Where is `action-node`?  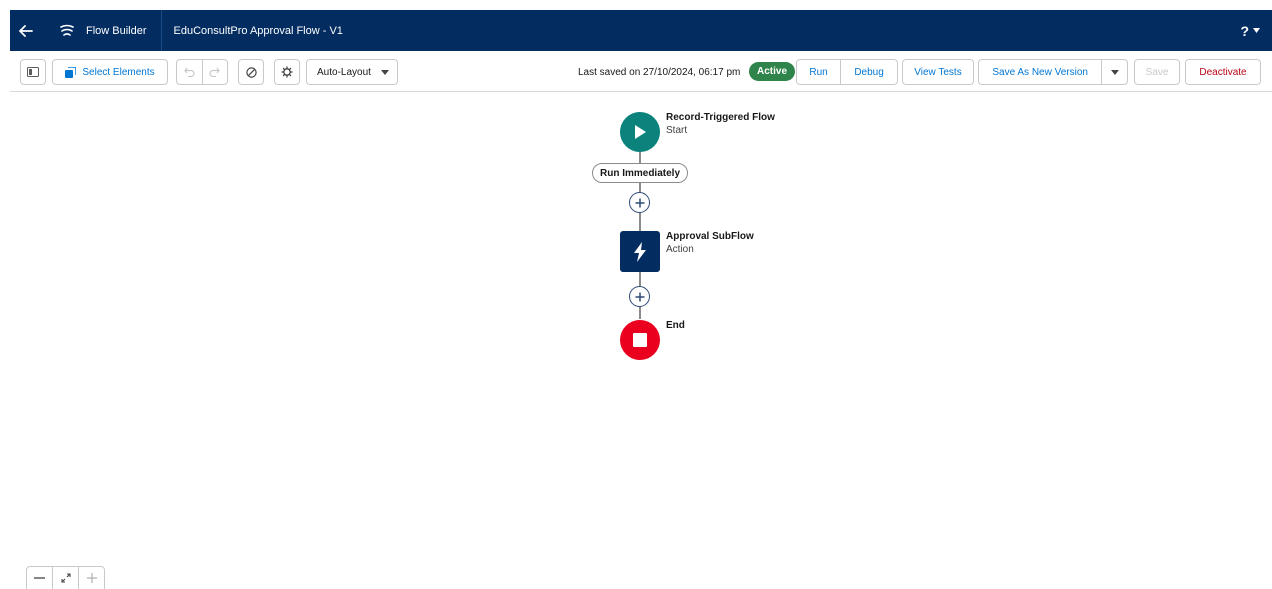 action-node is located at coordinates (640, 251).